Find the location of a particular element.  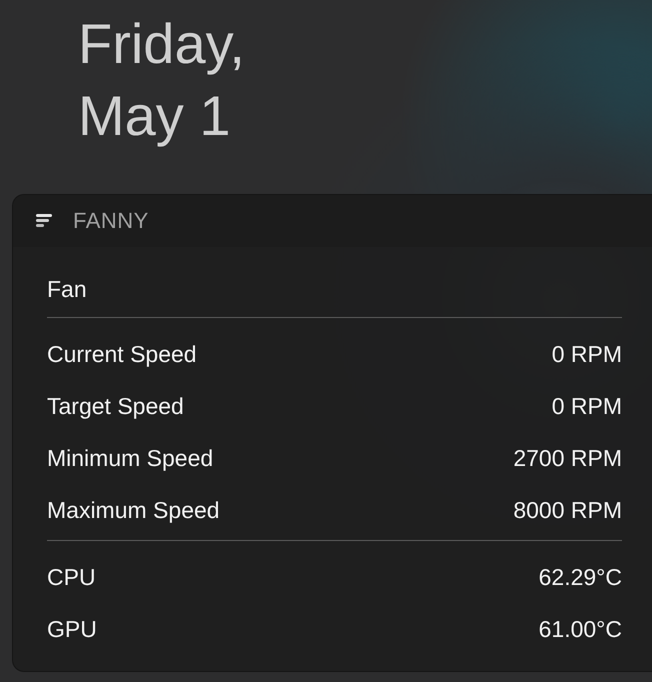

stat-value: 8000 RPM is located at coordinates (567, 510).